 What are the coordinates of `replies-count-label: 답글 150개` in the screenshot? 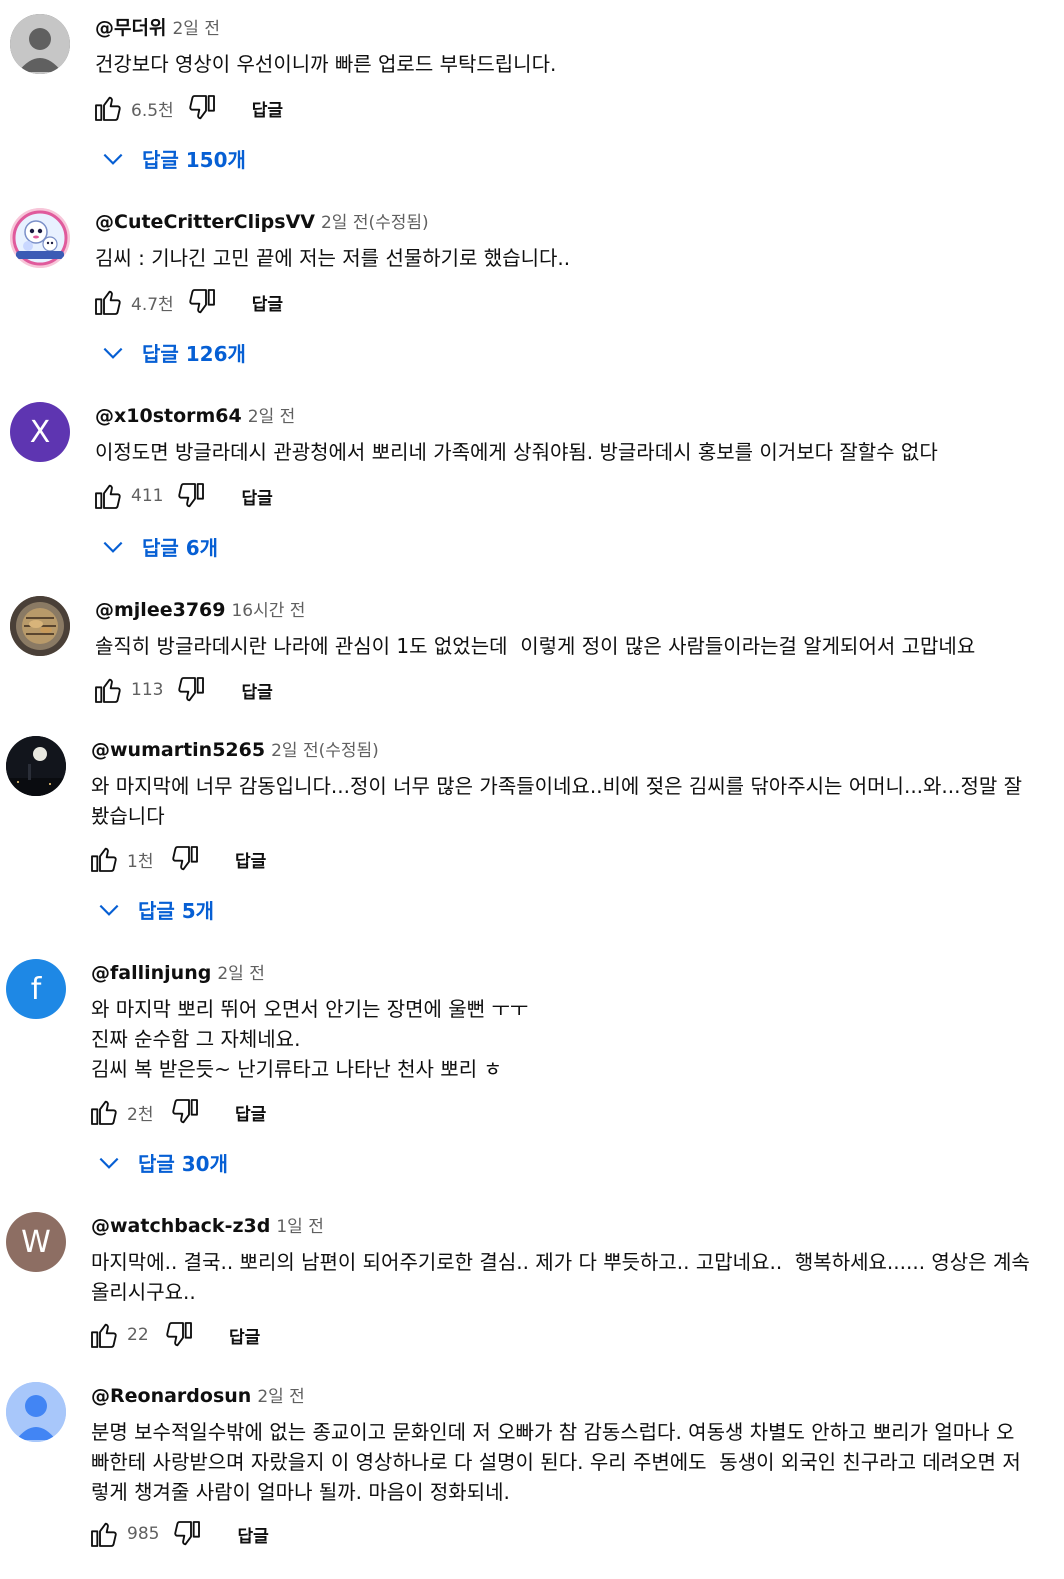 It's located at (194, 160).